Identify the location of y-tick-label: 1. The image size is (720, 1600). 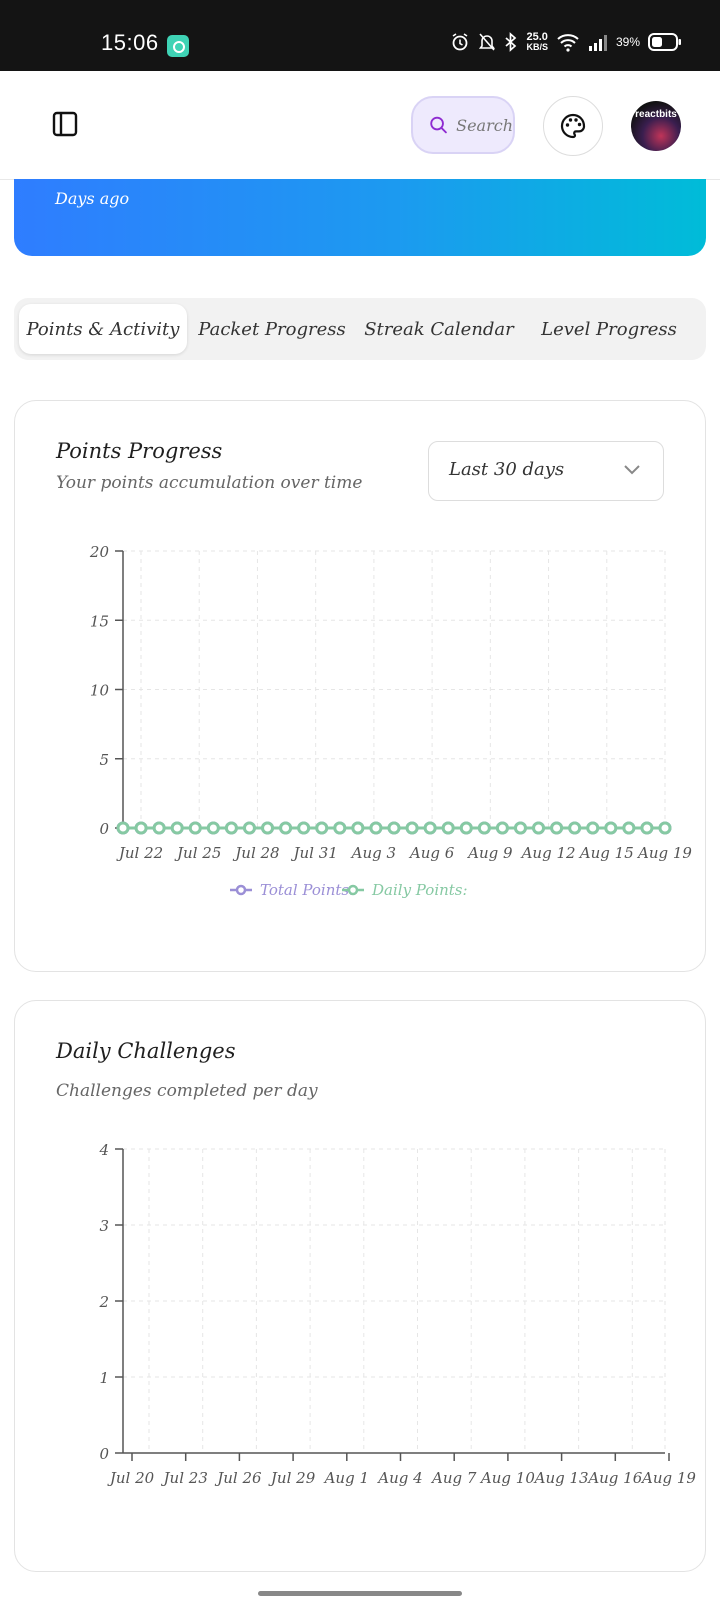
(104, 1378).